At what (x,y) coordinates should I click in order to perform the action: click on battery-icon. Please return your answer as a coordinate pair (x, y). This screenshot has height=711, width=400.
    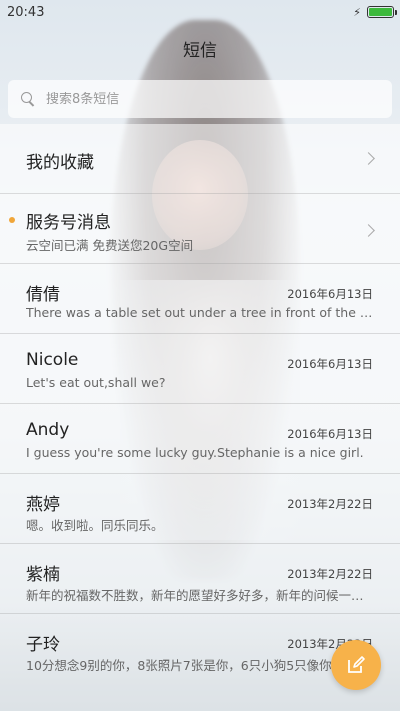
    Looking at the image, I should click on (382, 12).